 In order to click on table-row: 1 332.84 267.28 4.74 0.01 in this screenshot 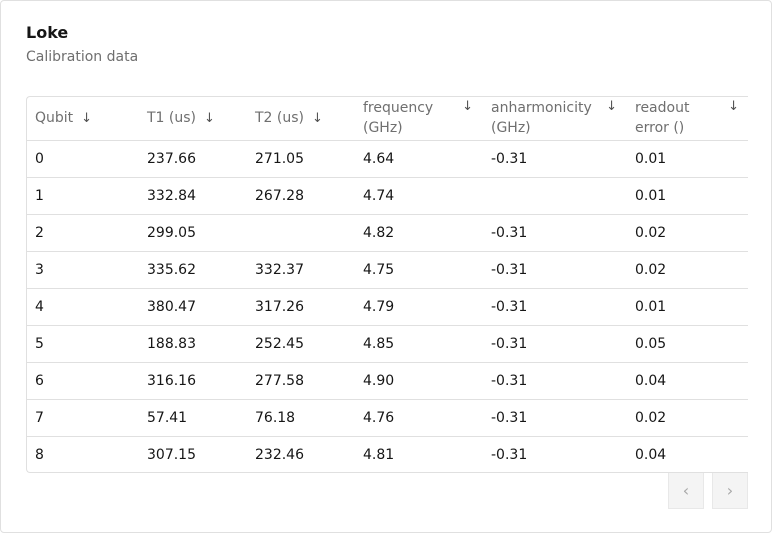, I will do `click(387, 196)`.